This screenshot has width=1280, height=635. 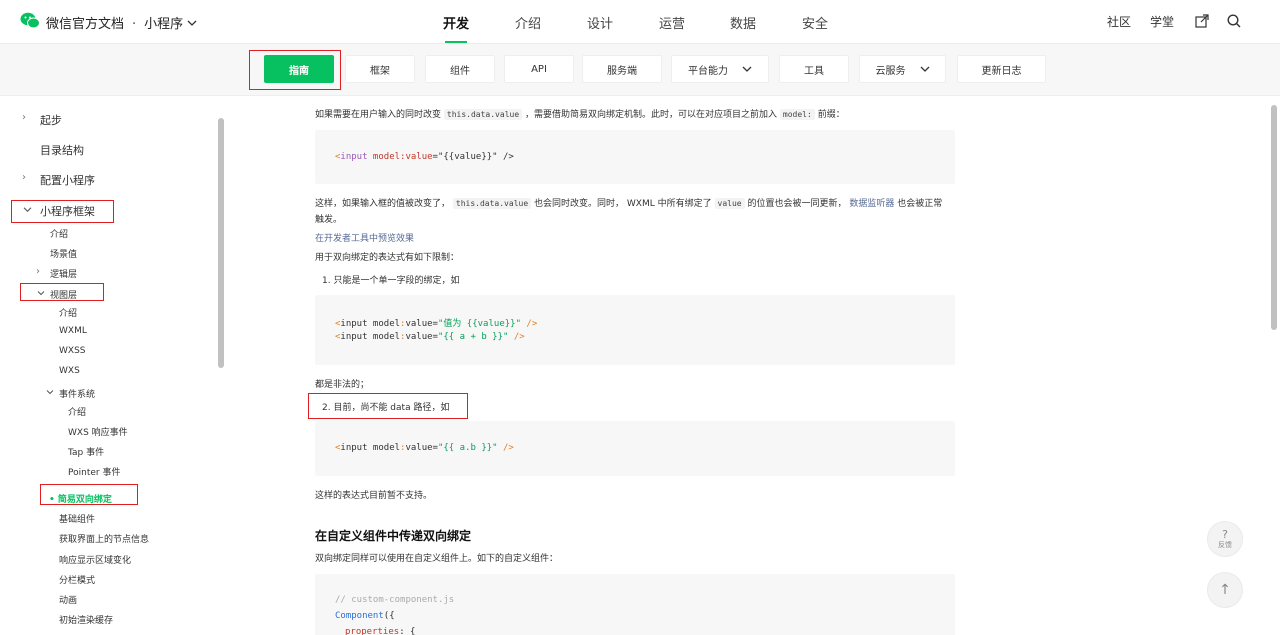 I want to click on sidebar-item-label: Tap 事件, so click(x=86, y=453).